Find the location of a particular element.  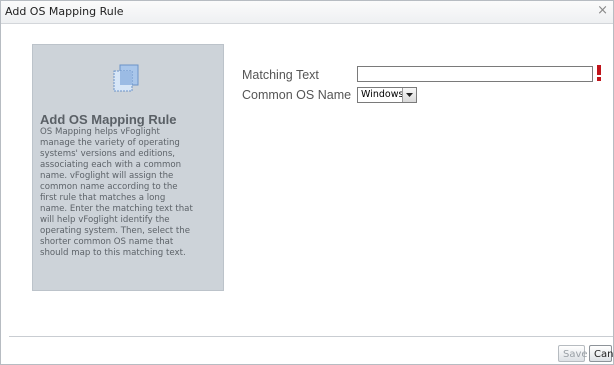

dialog-title: Add OS Mapping Rule is located at coordinates (64, 11).